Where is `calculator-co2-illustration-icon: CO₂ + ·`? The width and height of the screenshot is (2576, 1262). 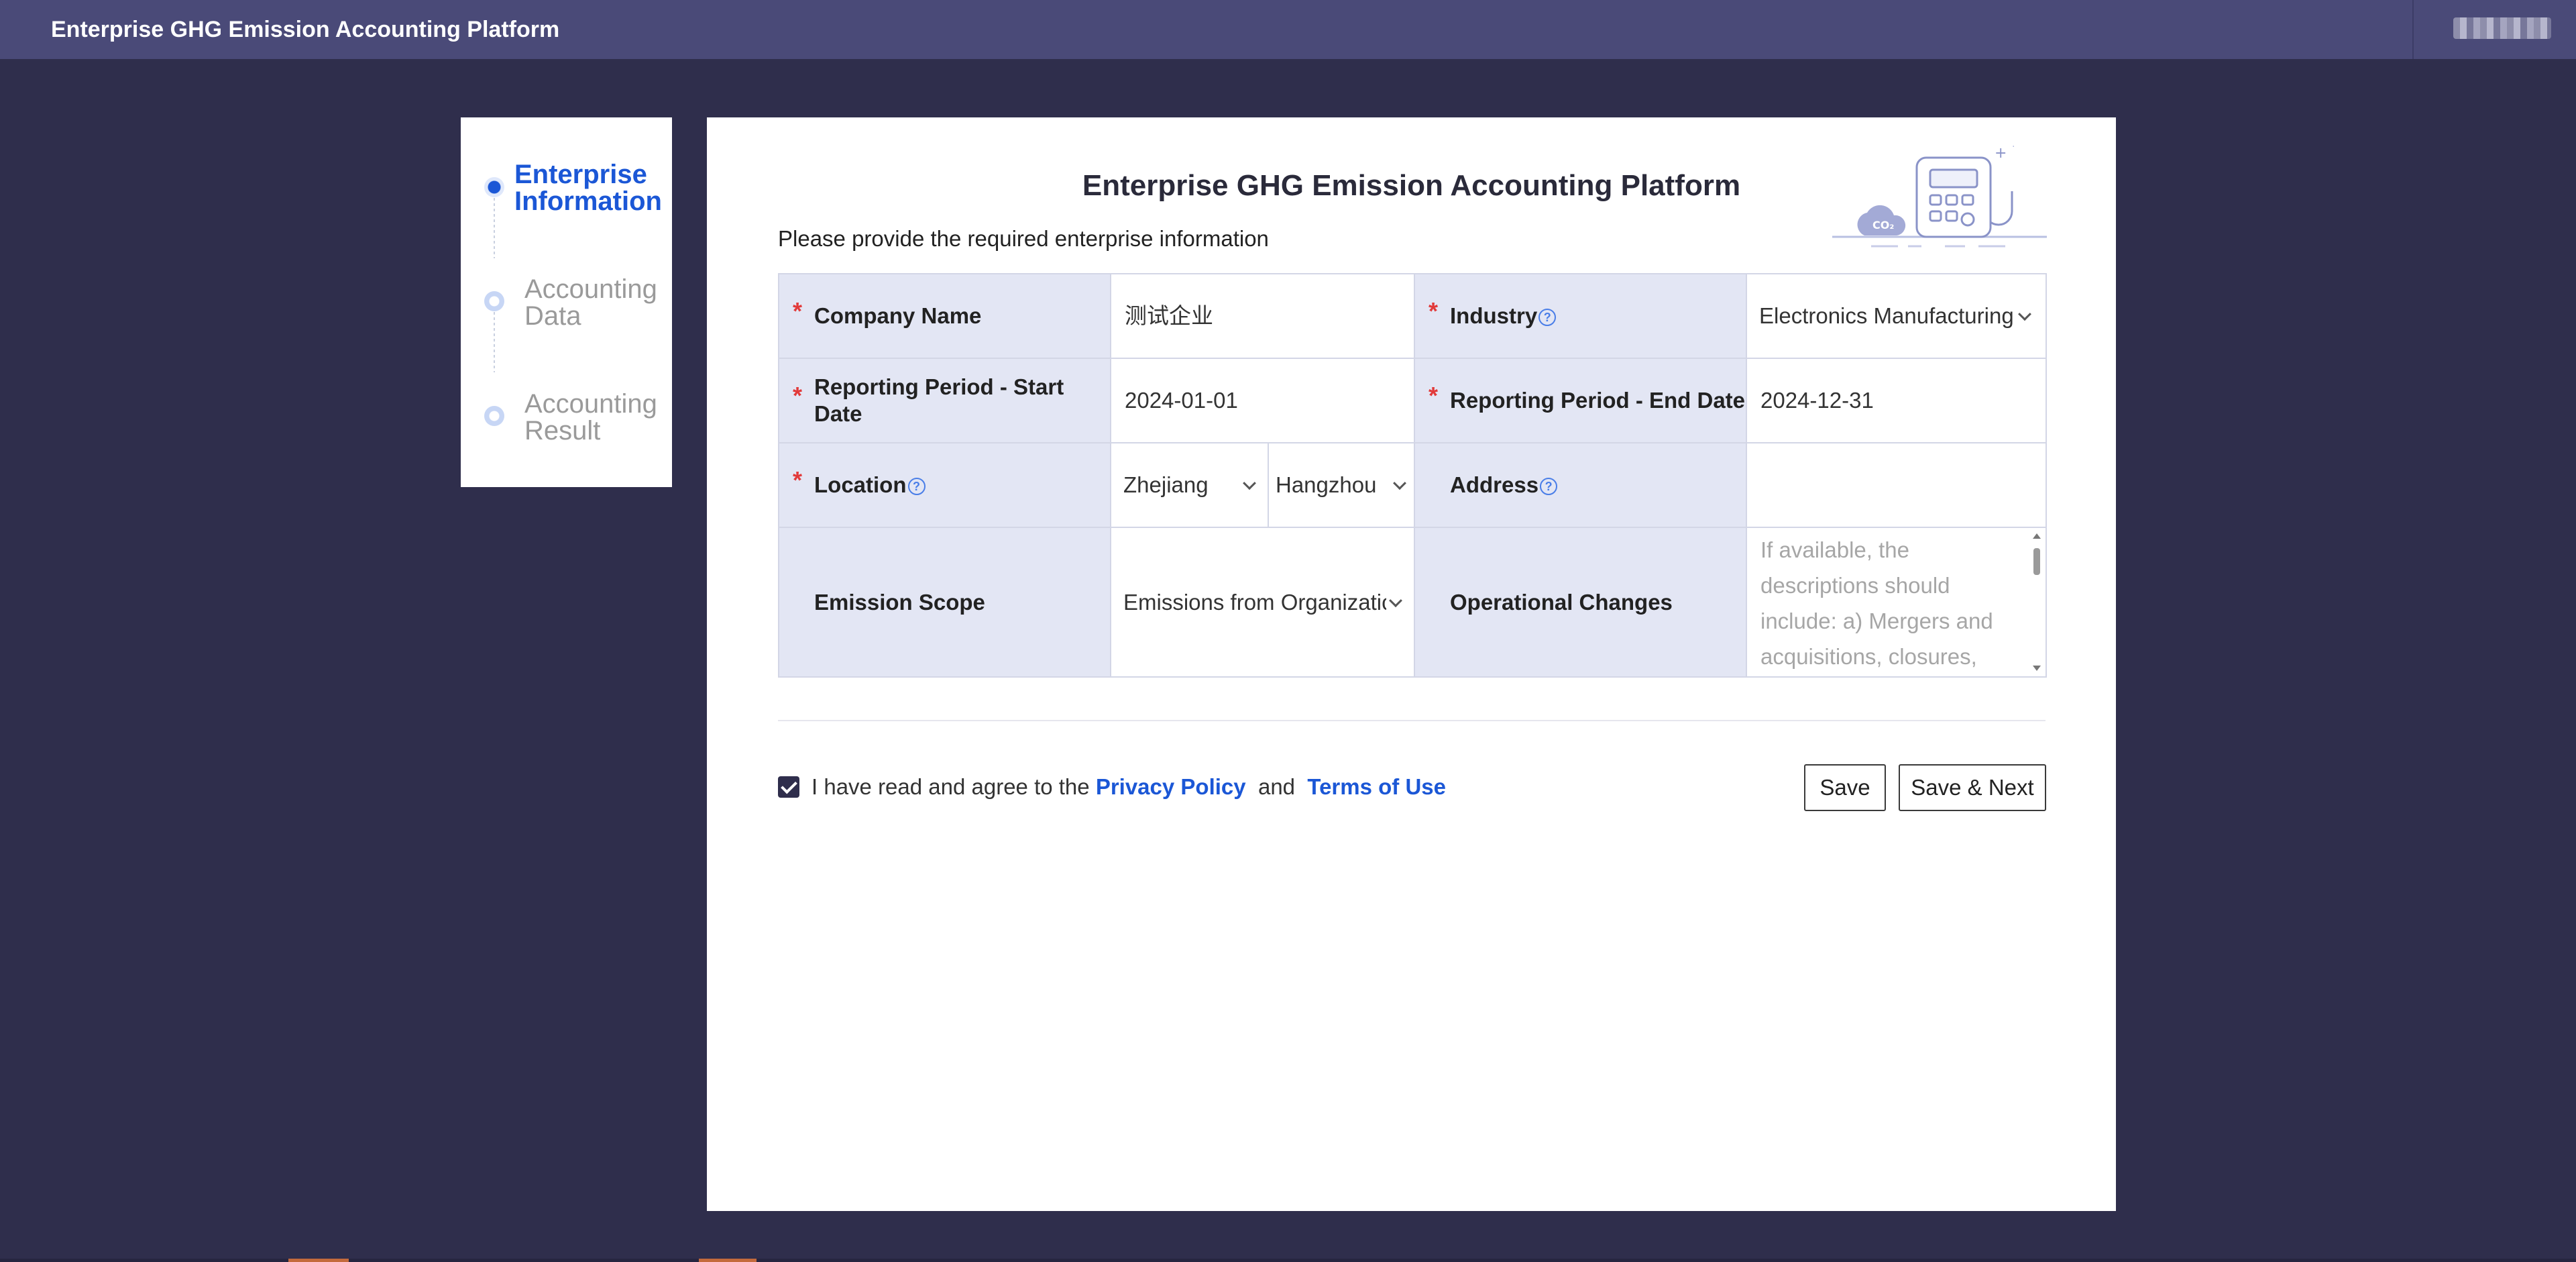 calculator-co2-illustration-icon: CO₂ + · is located at coordinates (1939, 196).